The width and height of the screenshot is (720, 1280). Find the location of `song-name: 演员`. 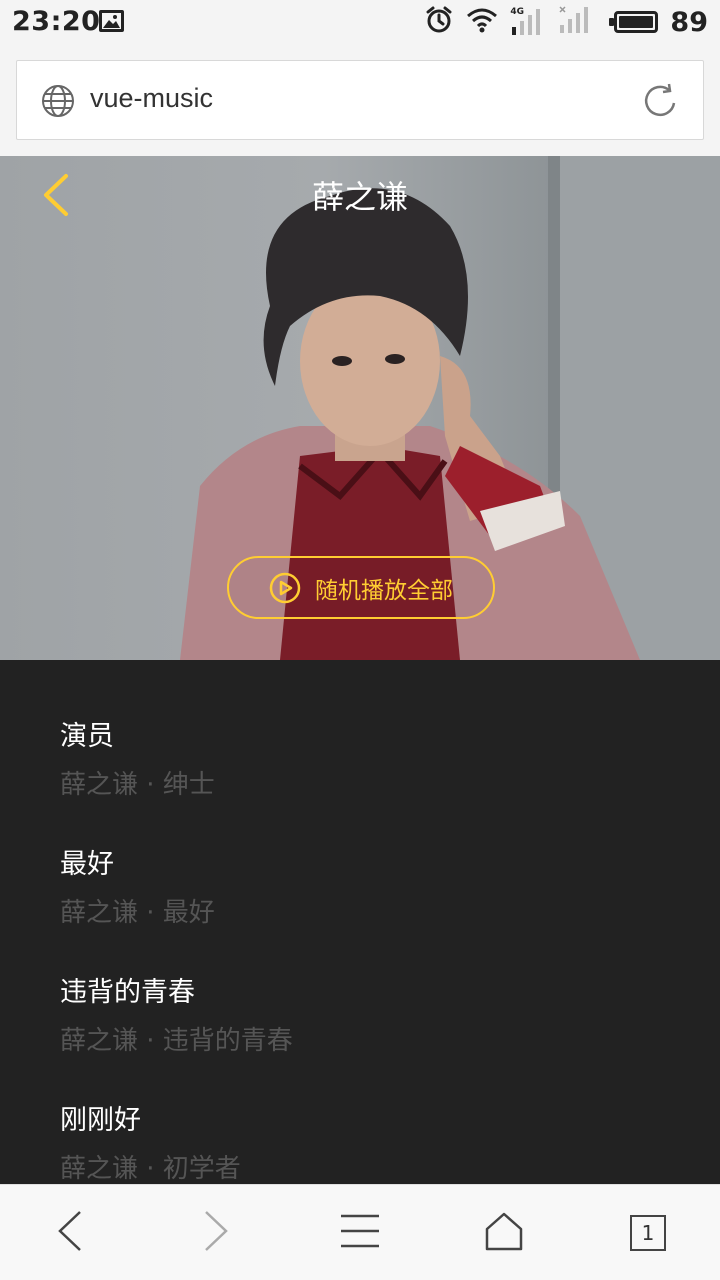

song-name: 演员 is located at coordinates (87, 736).